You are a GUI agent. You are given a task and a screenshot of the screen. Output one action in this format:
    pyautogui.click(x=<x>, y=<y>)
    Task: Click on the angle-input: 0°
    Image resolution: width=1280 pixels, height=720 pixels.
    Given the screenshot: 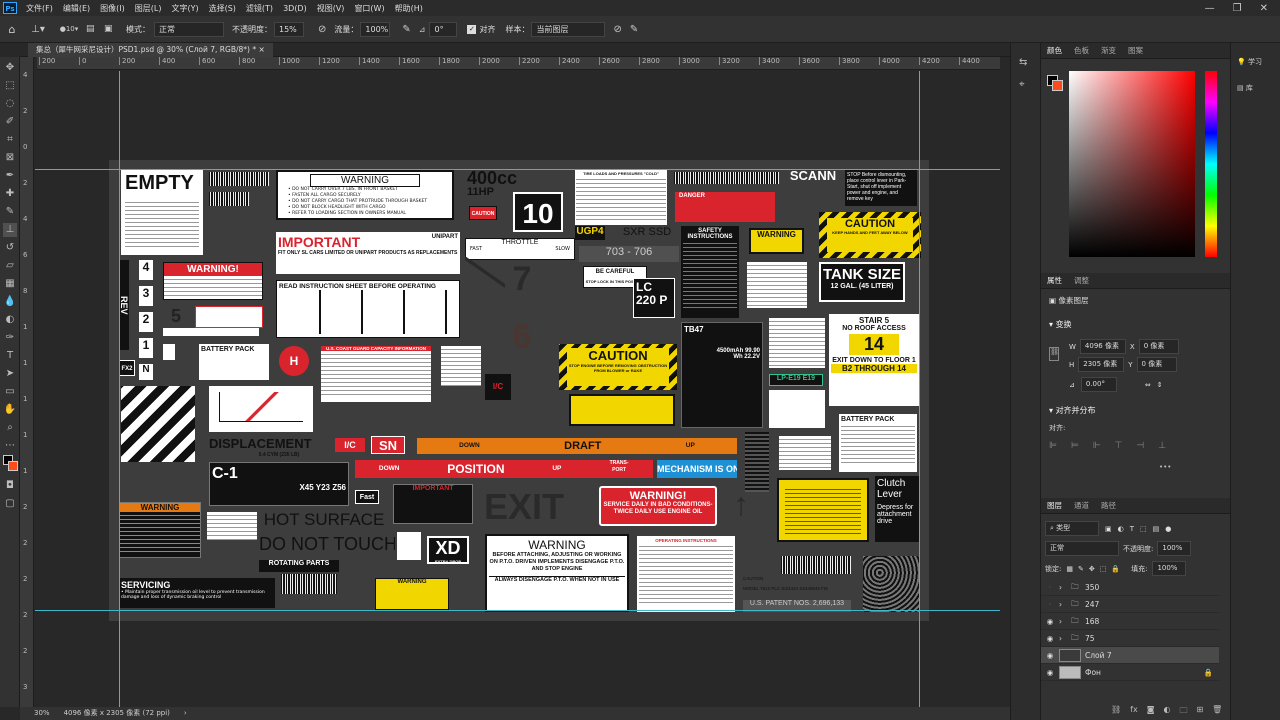 What is the action you would take?
    pyautogui.click(x=443, y=29)
    